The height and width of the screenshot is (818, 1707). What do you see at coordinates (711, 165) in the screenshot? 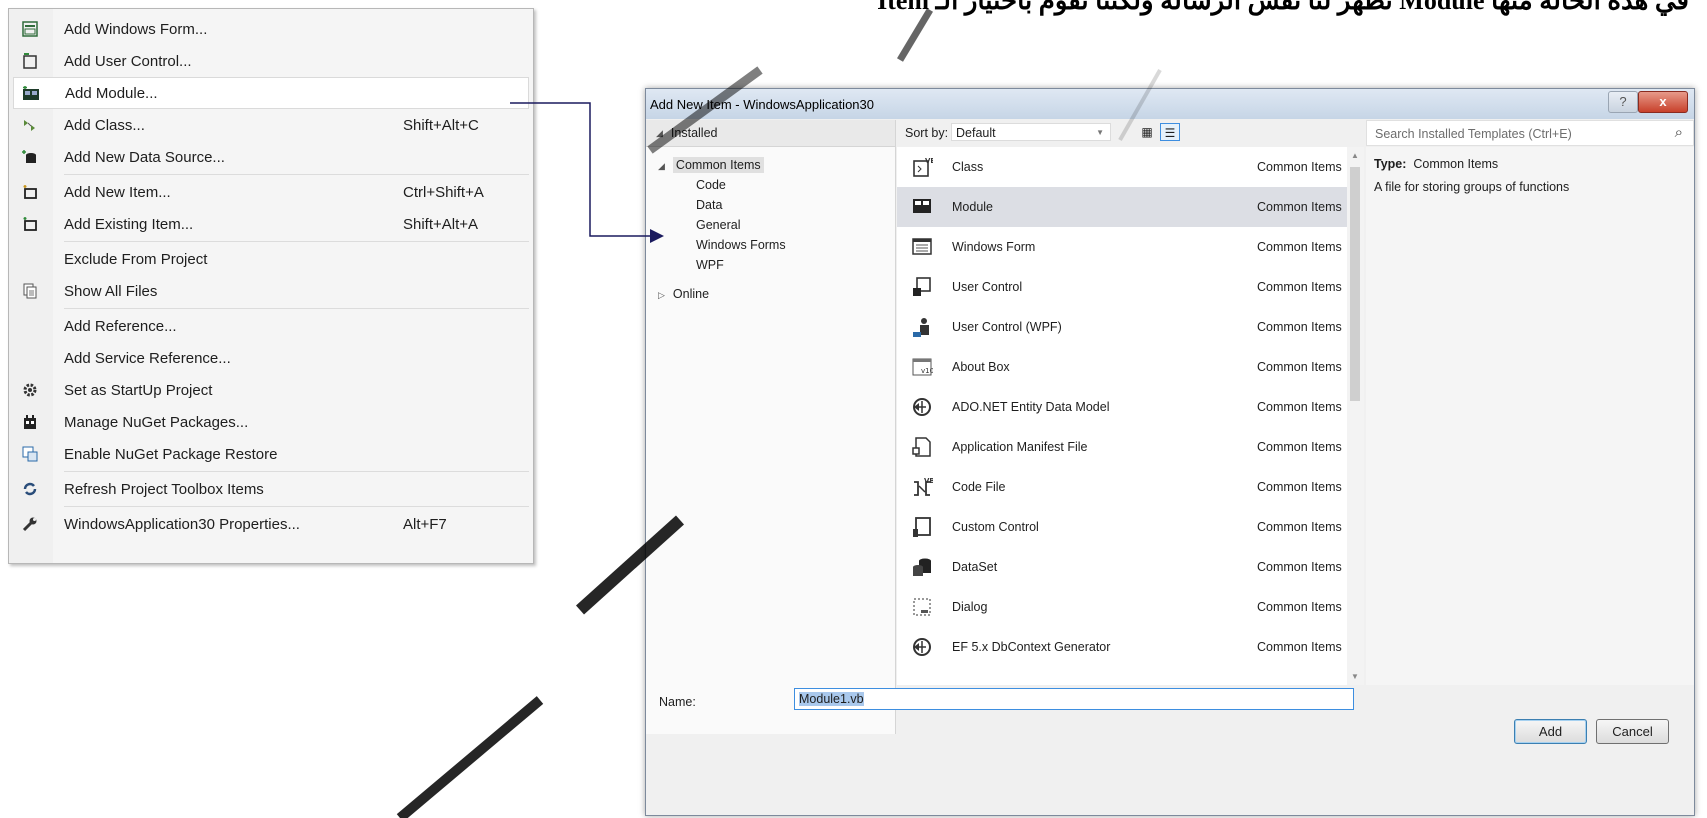
I see `tree-item-common-items: ◢ Common Items` at bounding box center [711, 165].